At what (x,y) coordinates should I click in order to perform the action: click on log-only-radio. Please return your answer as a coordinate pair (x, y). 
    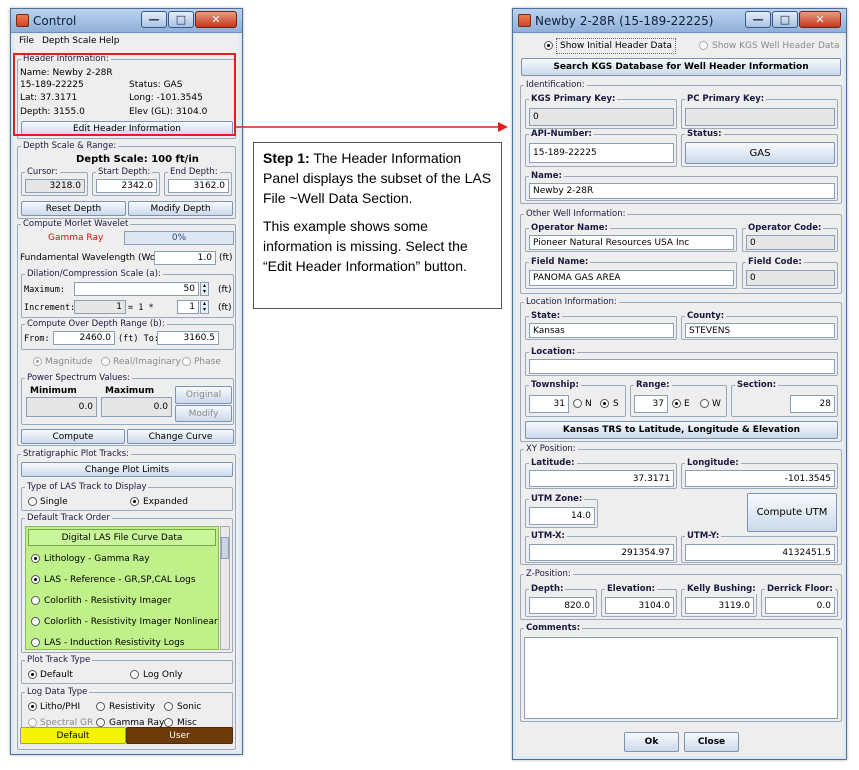
    Looking at the image, I should click on (134, 674).